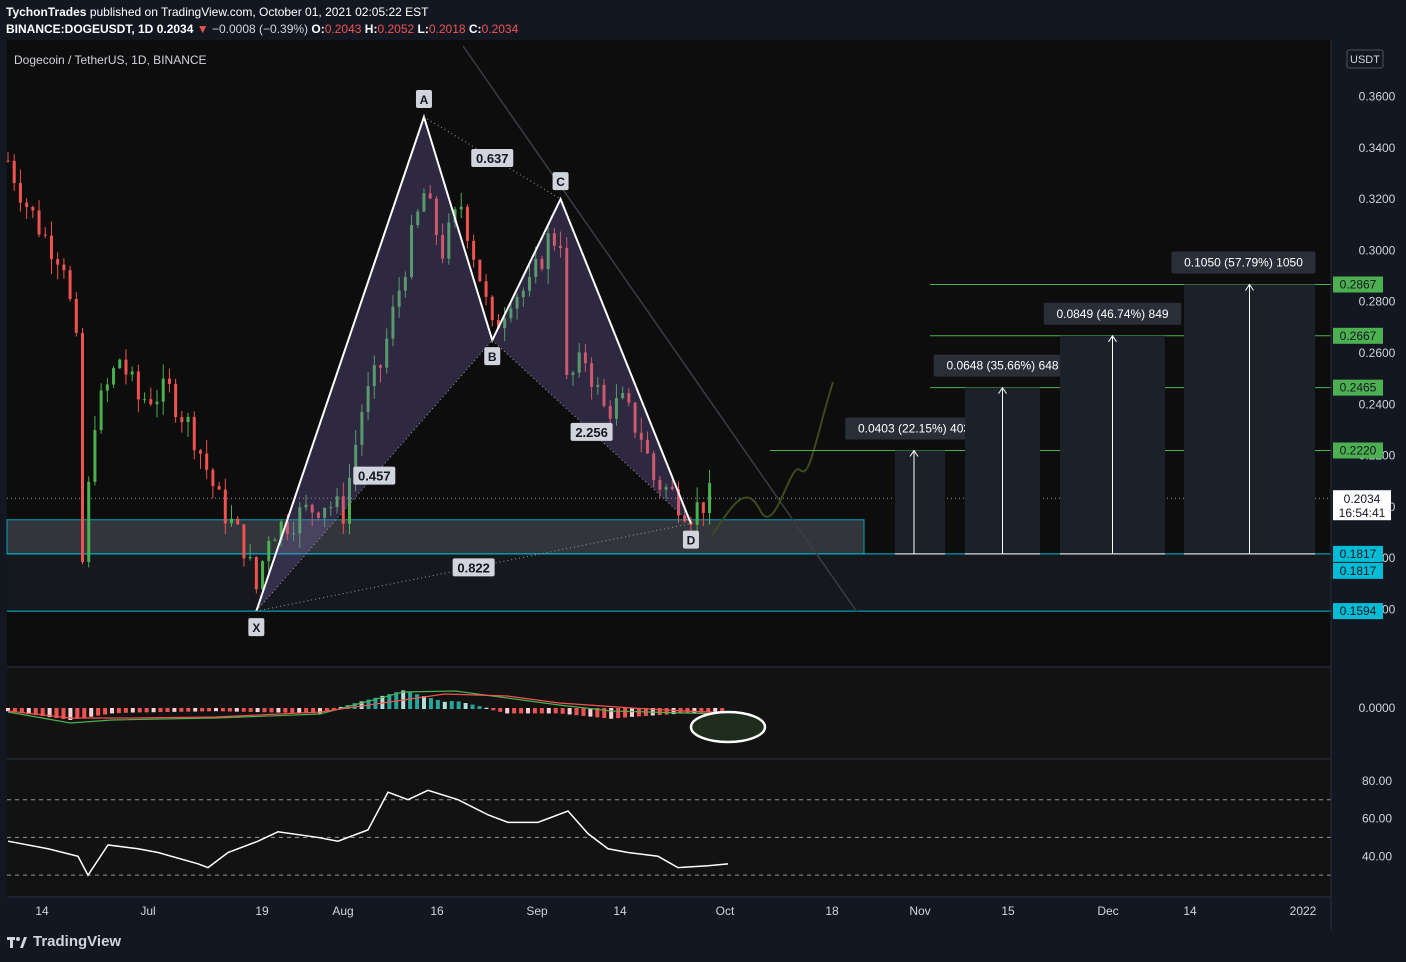  I want to click on time-tick: 2022, so click(1303, 911).